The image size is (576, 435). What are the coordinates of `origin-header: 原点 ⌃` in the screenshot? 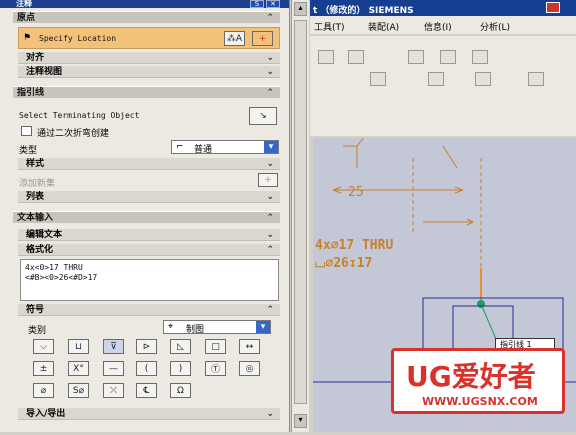 It's located at (146, 17).